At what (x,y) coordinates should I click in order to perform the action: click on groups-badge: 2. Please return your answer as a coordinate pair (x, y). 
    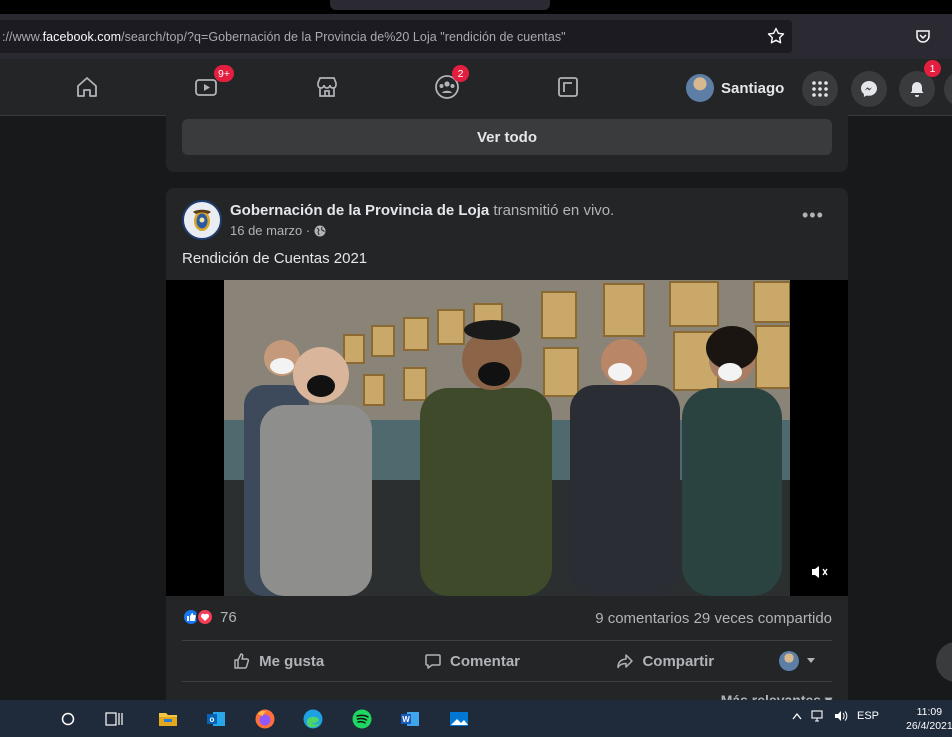
    Looking at the image, I should click on (460, 73).